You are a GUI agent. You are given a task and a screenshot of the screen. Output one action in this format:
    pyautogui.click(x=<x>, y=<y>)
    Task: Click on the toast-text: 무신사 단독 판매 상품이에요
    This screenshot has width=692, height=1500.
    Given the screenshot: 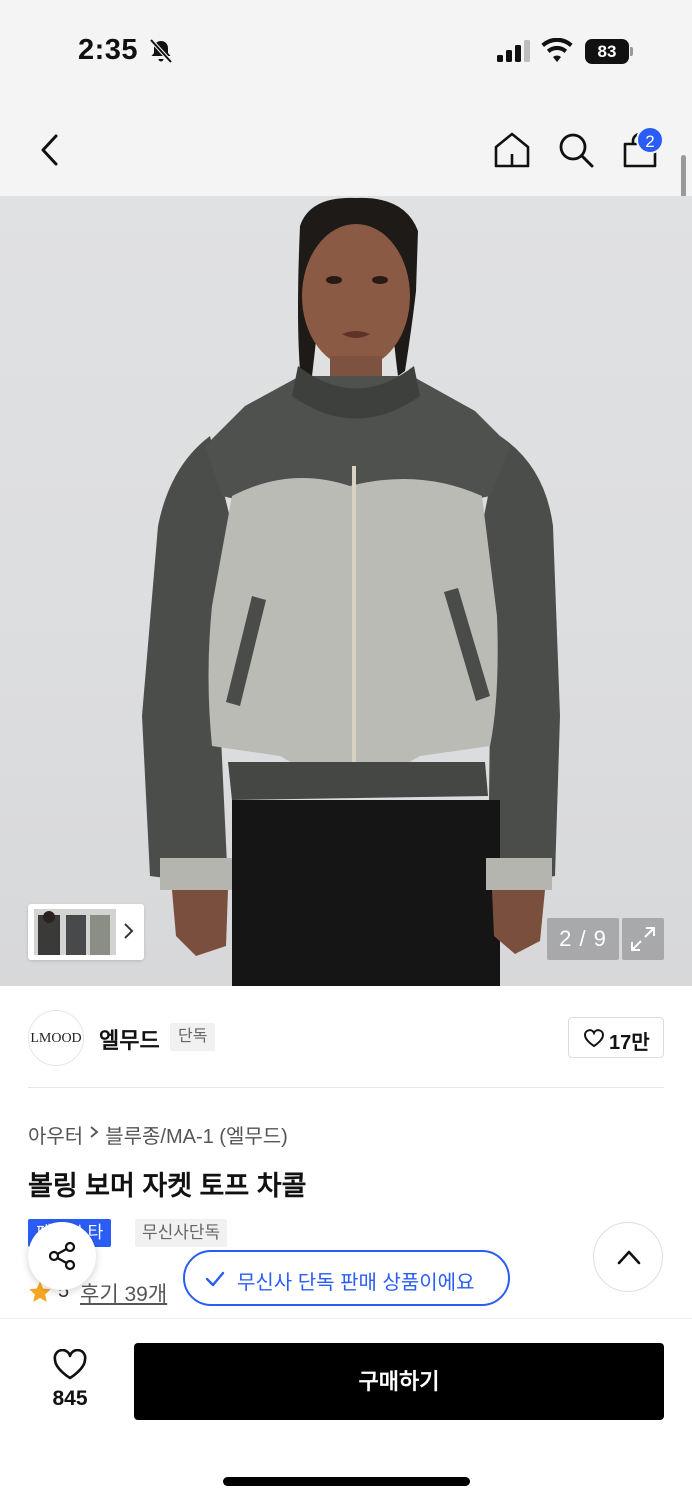 What is the action you would take?
    pyautogui.click(x=356, y=1283)
    